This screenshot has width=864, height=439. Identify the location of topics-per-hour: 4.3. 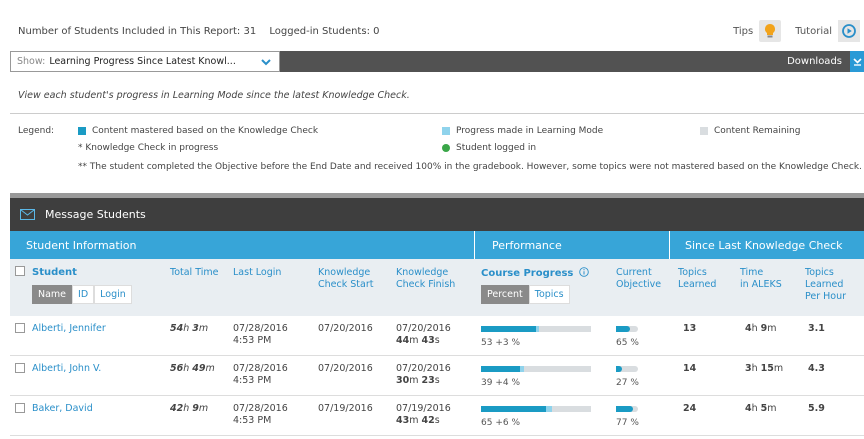
(816, 368).